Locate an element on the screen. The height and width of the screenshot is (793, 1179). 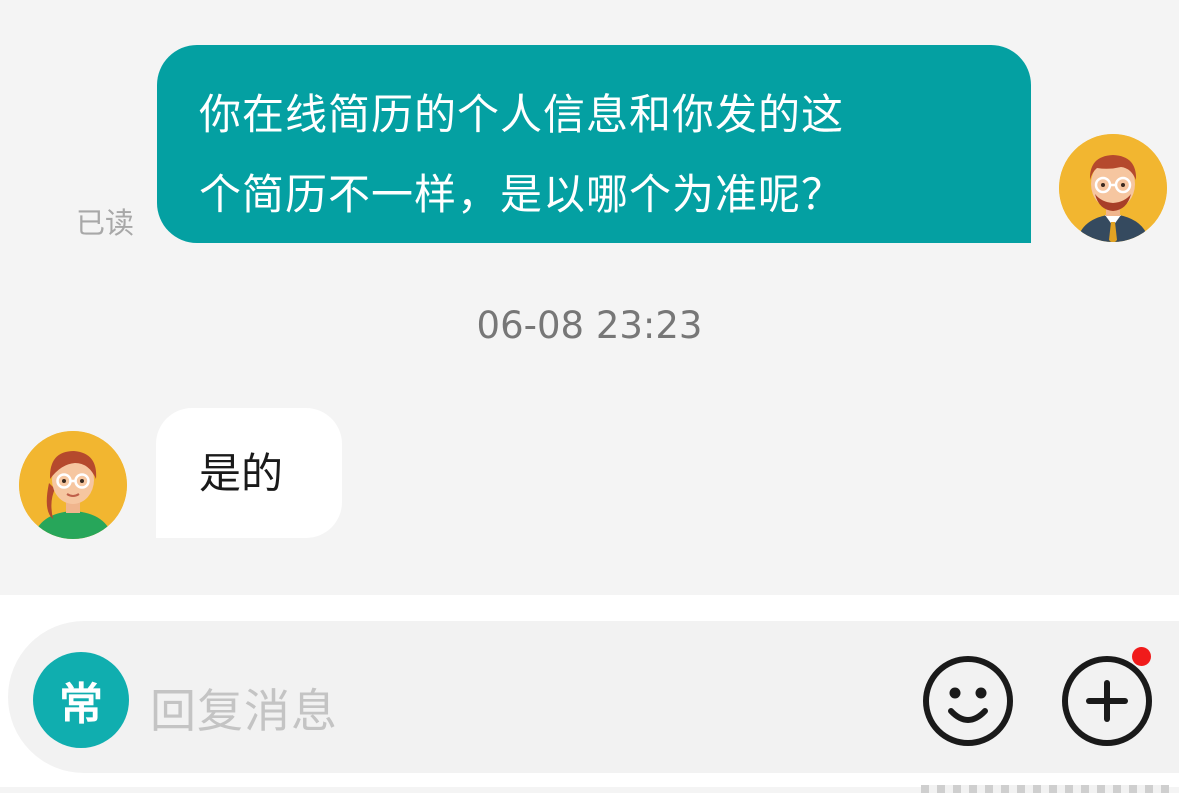
contact-avatar is located at coordinates (73, 485).